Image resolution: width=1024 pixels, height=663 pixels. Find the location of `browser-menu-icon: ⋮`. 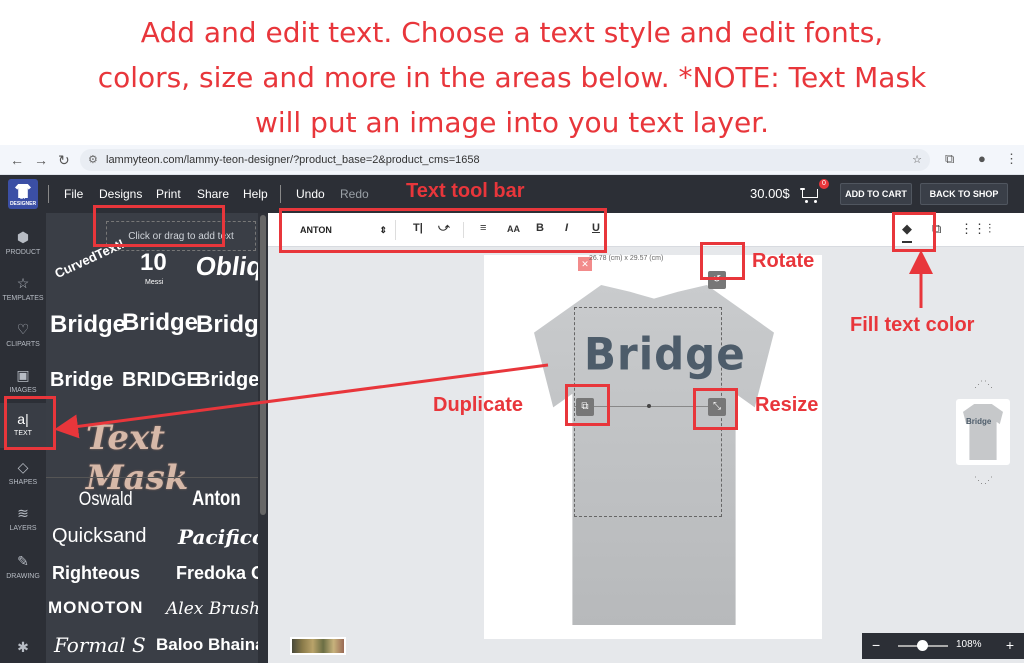

browser-menu-icon: ⋮ is located at coordinates (1011, 159).